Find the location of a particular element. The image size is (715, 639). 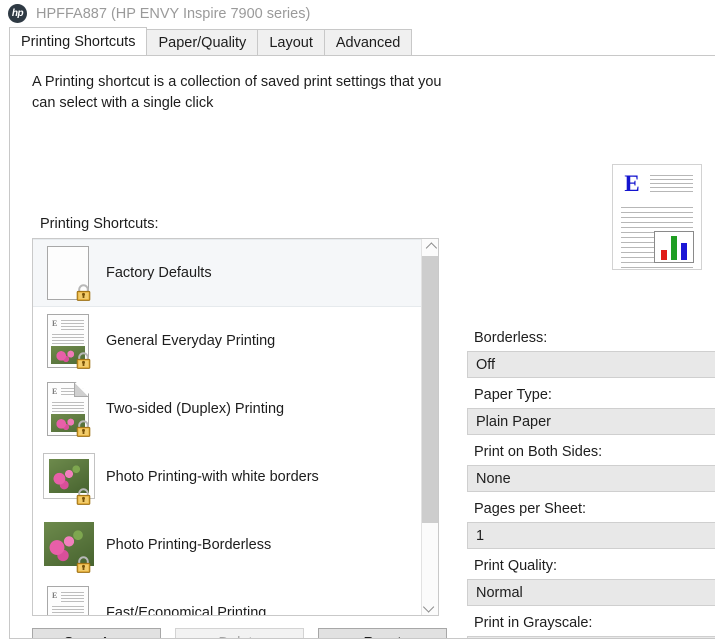

setting-value-print-on-both-sides: None is located at coordinates (591, 478).